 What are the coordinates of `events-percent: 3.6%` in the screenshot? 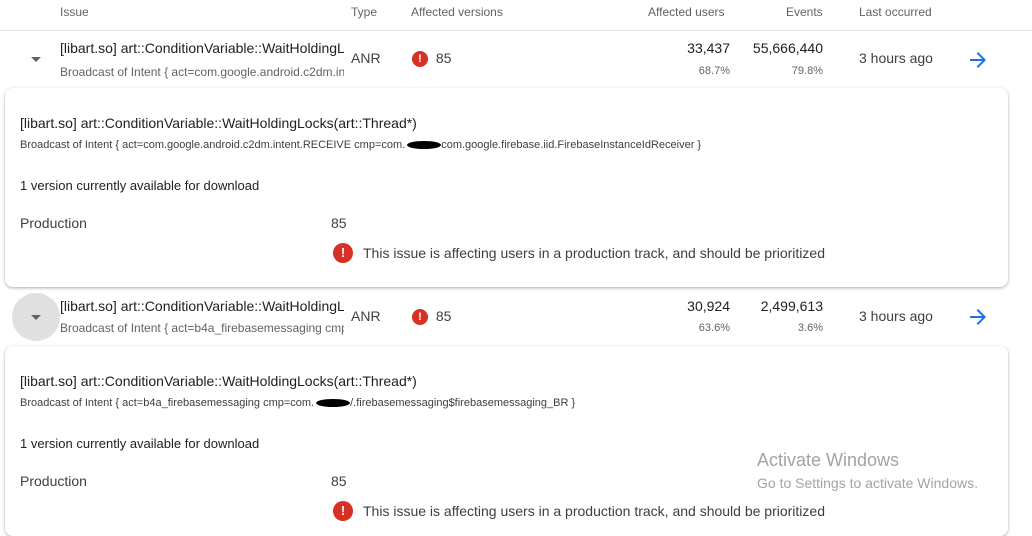 It's located at (810, 328).